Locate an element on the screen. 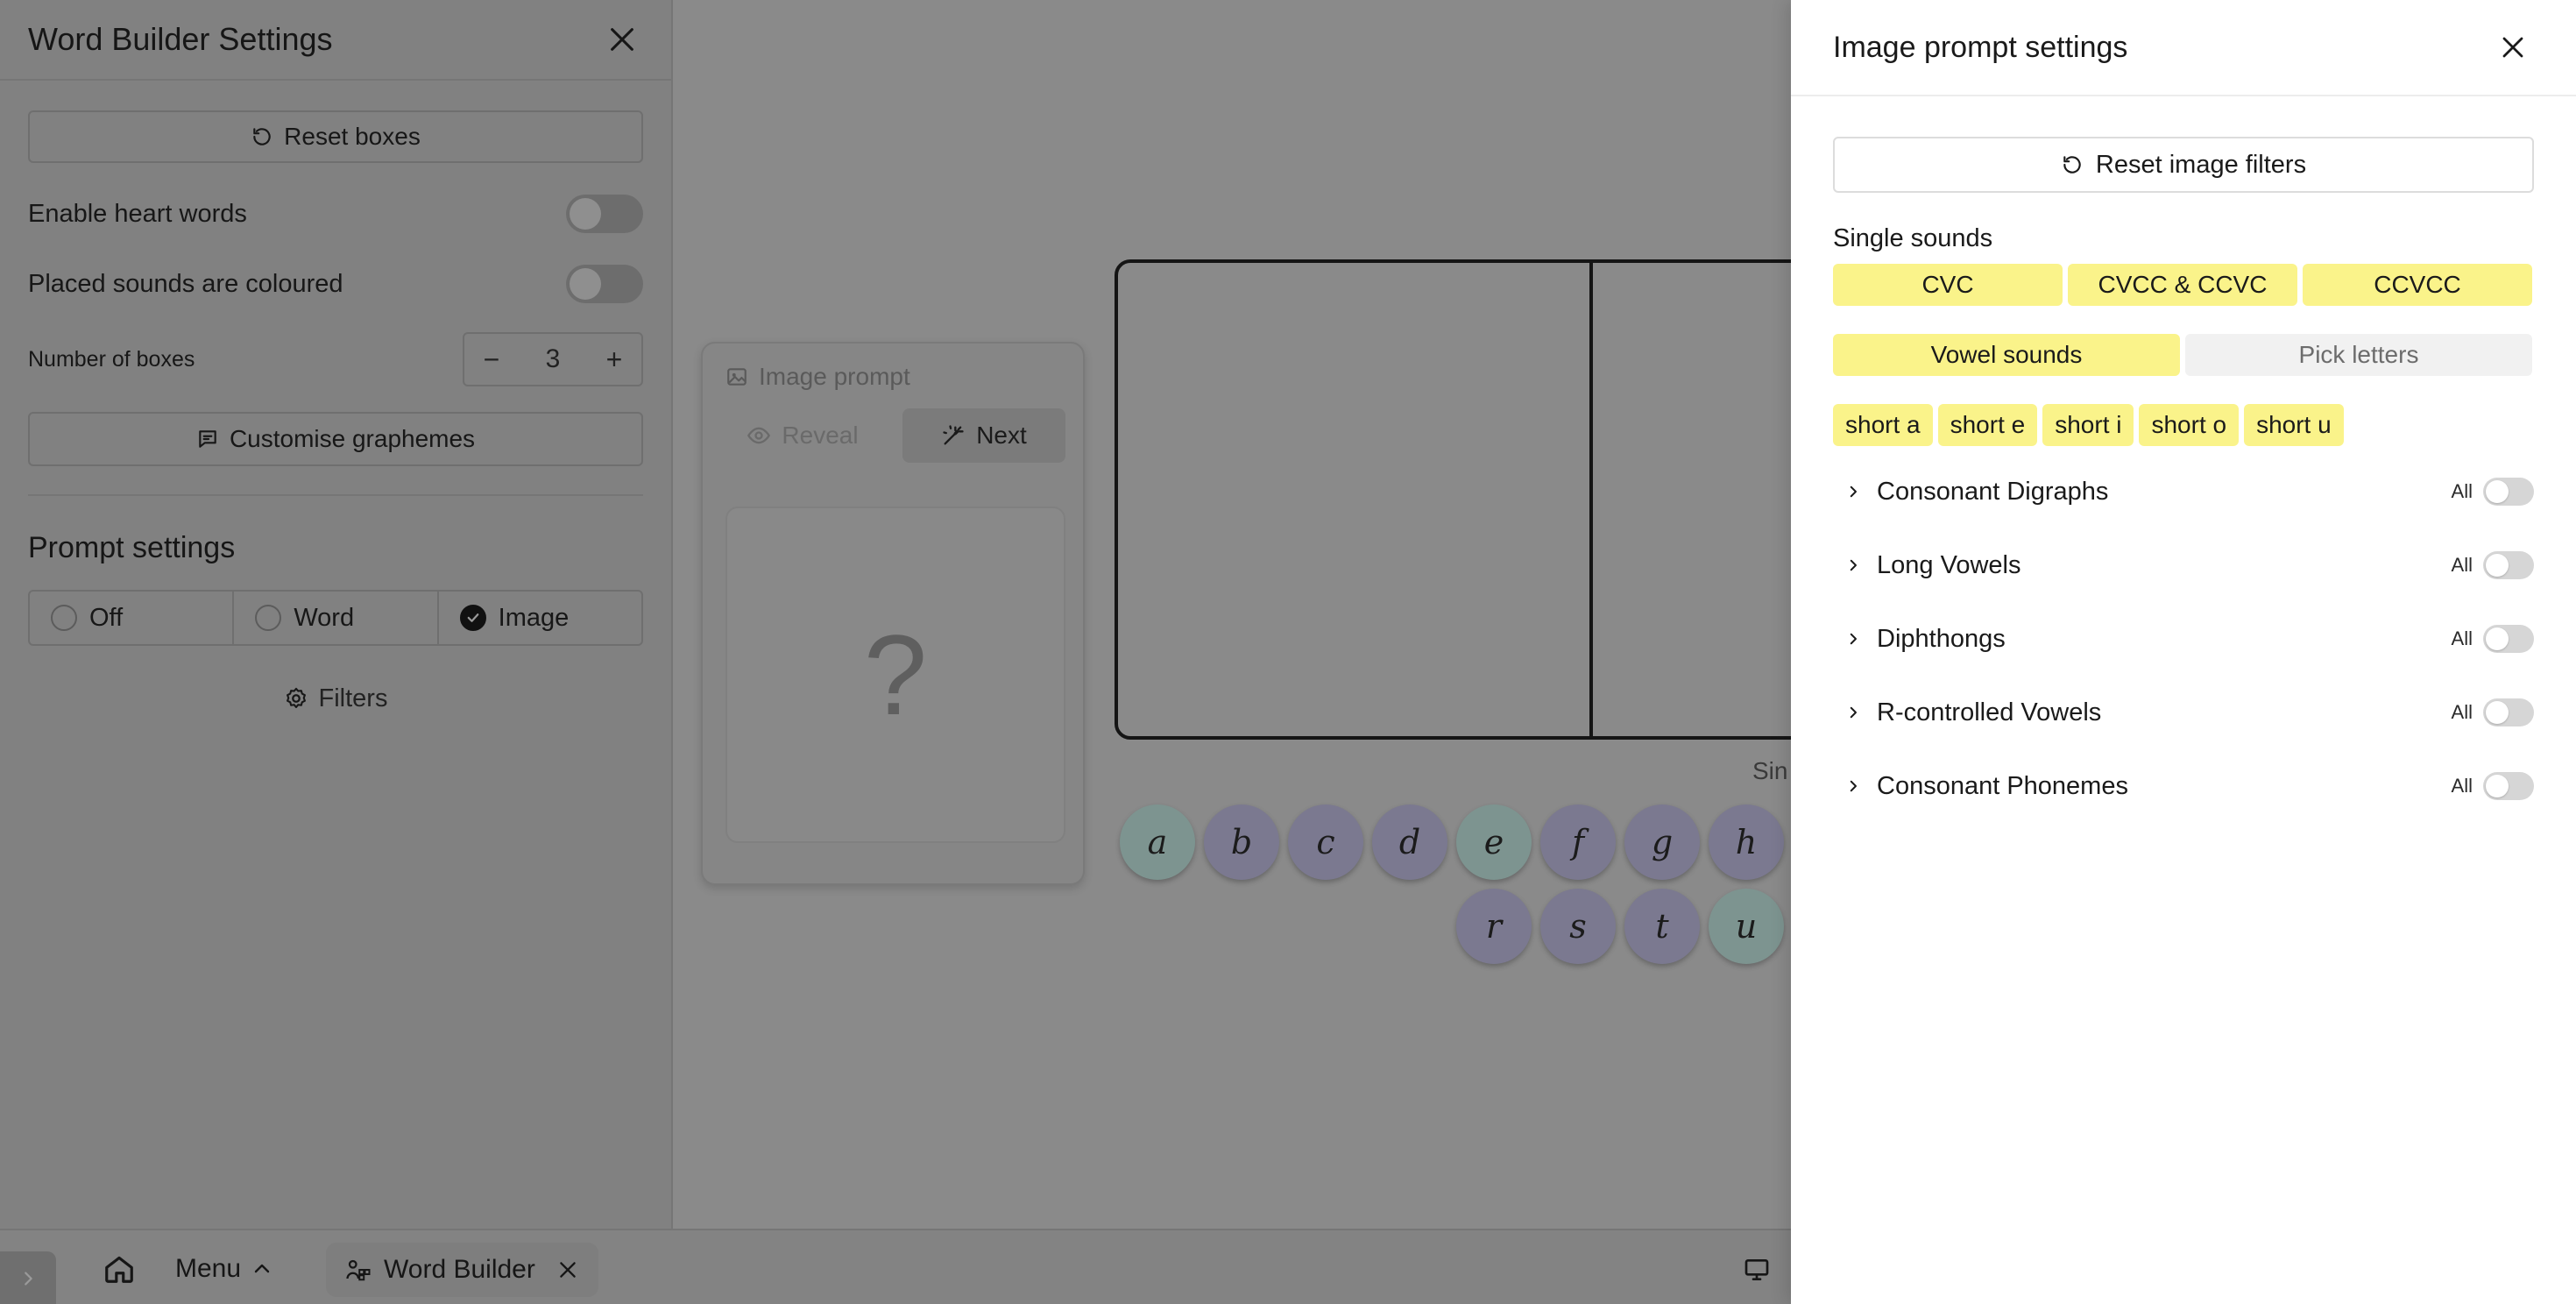  group-label: Consonant Digraphs is located at coordinates (1993, 492).